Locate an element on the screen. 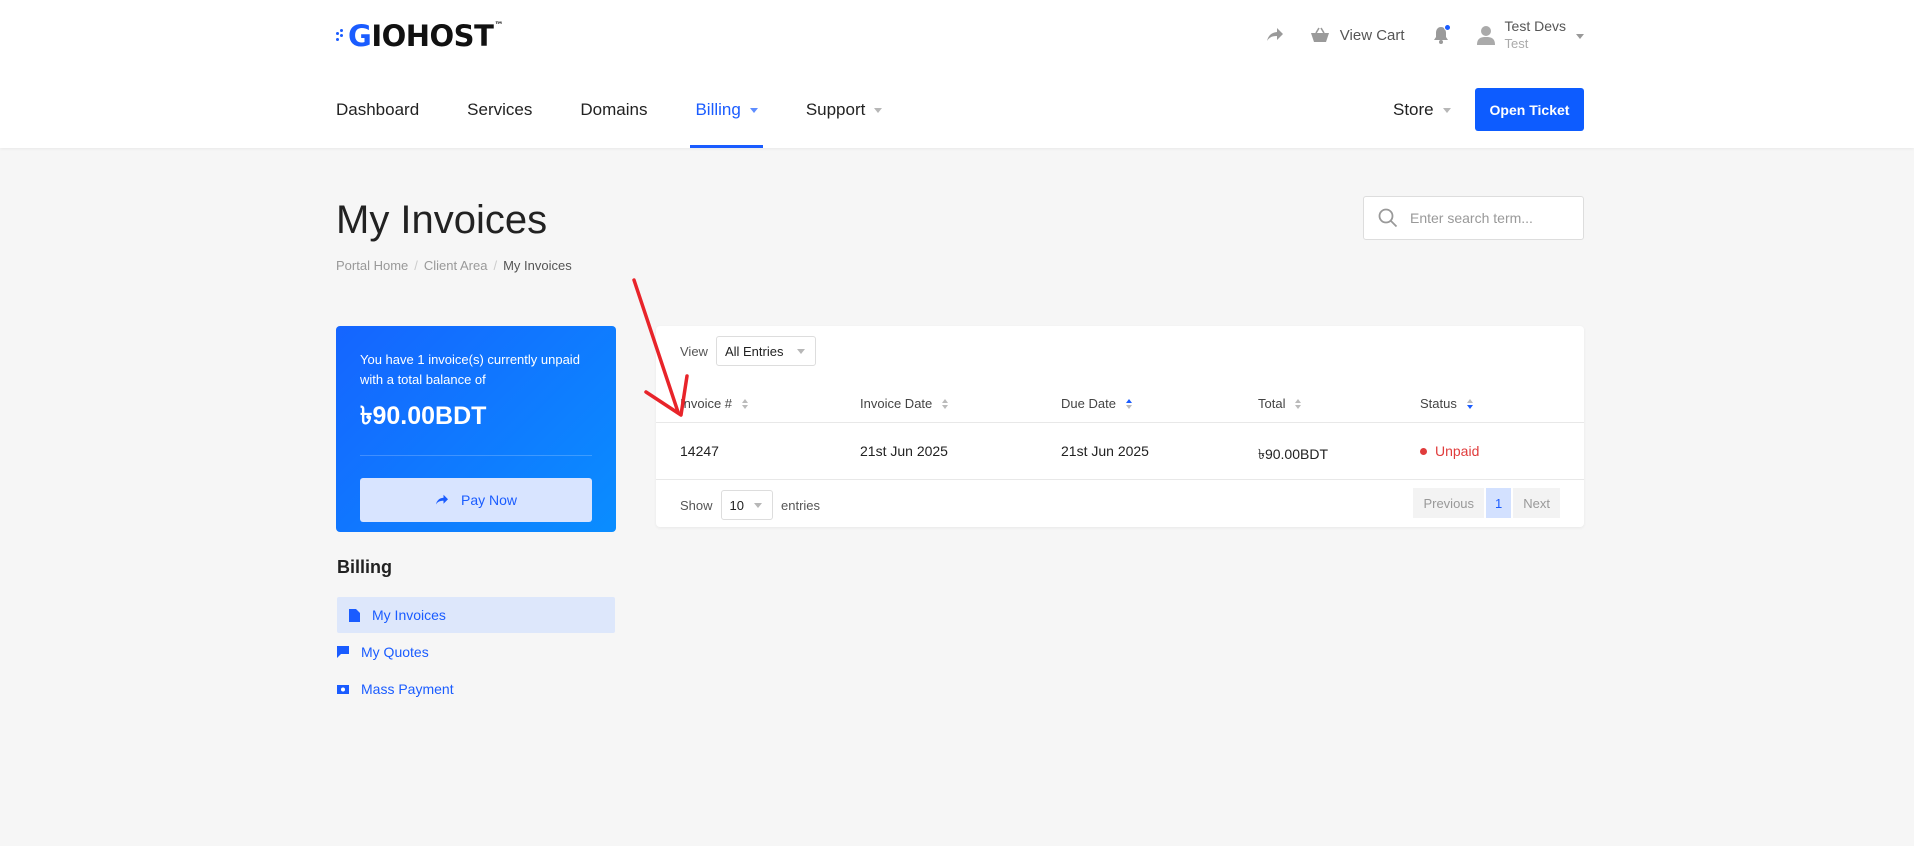  column-header-due-date: Due Date is located at coordinates (1096, 403).